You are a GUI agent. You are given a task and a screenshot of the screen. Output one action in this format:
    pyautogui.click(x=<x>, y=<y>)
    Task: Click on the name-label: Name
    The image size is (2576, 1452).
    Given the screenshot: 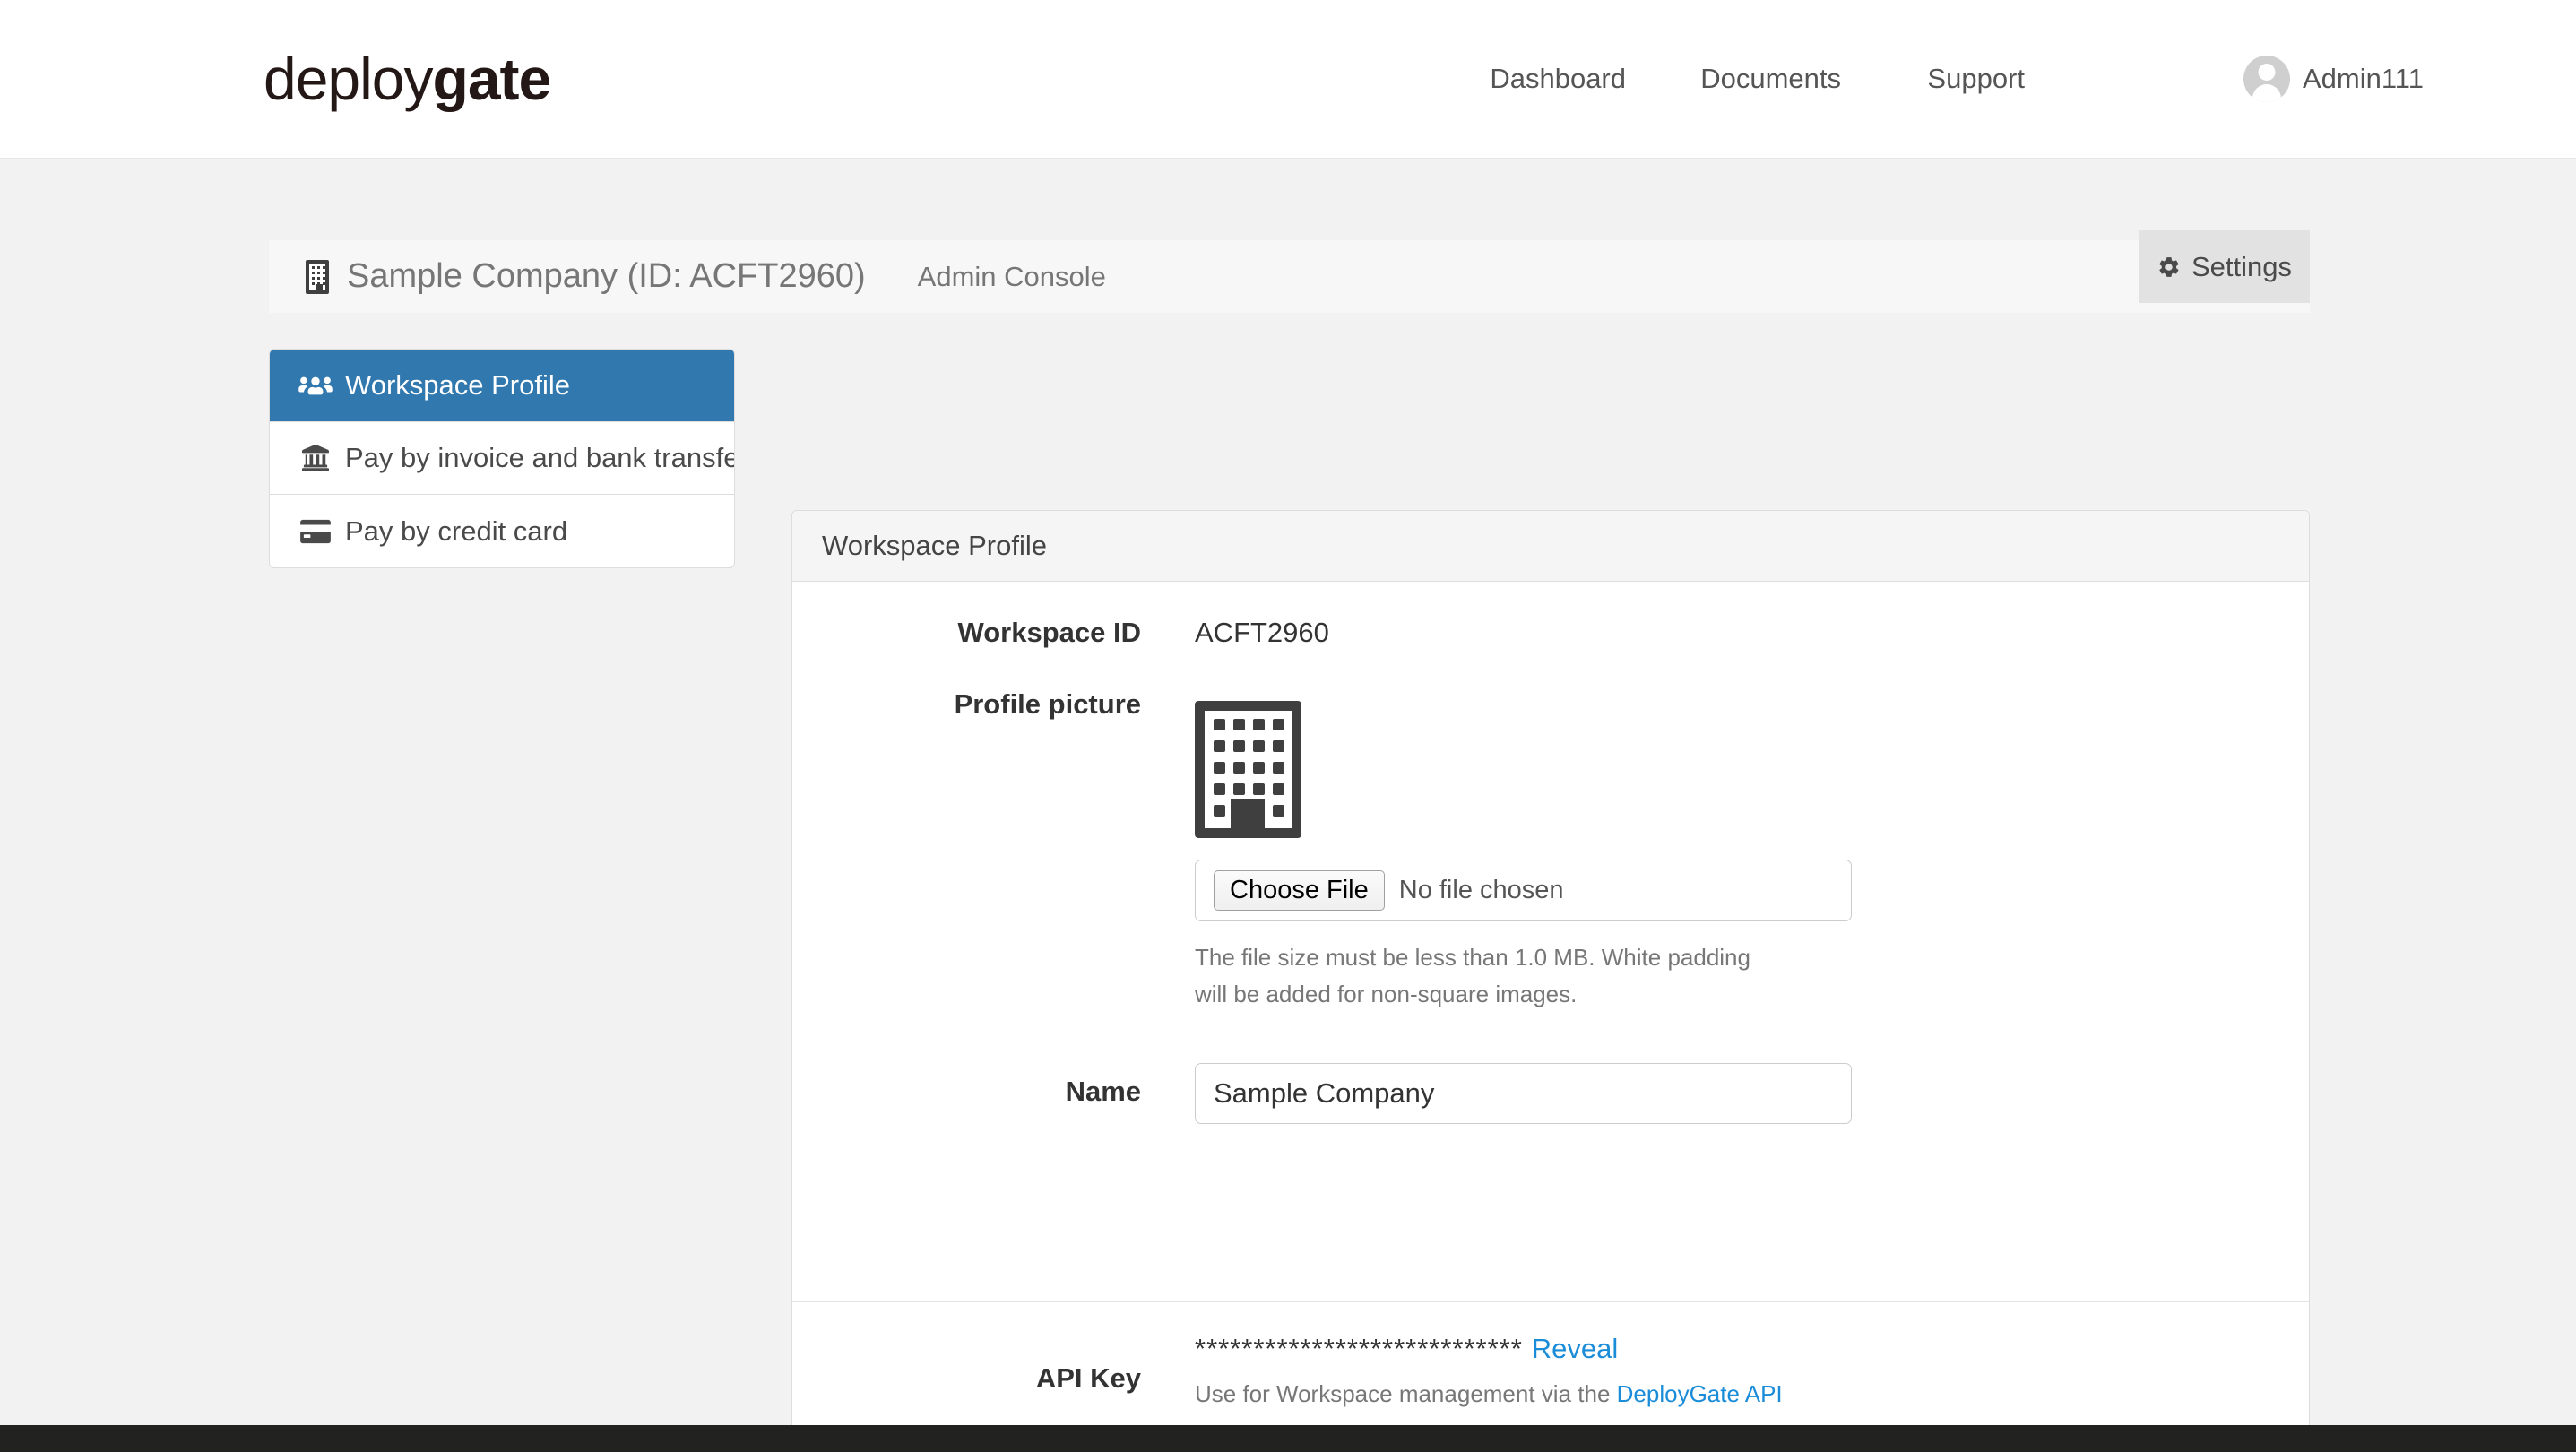 What is the action you would take?
    pyautogui.click(x=1103, y=1091)
    